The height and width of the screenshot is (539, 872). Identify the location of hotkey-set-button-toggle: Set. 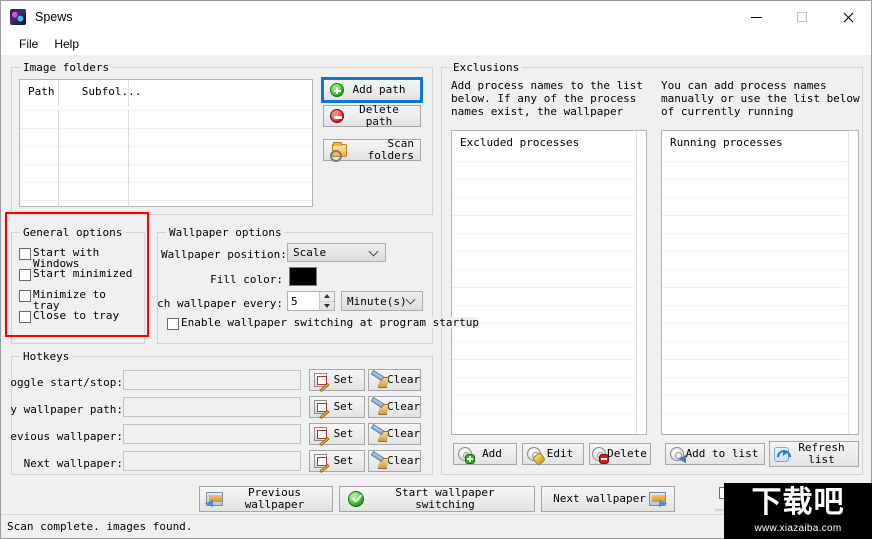
(337, 381).